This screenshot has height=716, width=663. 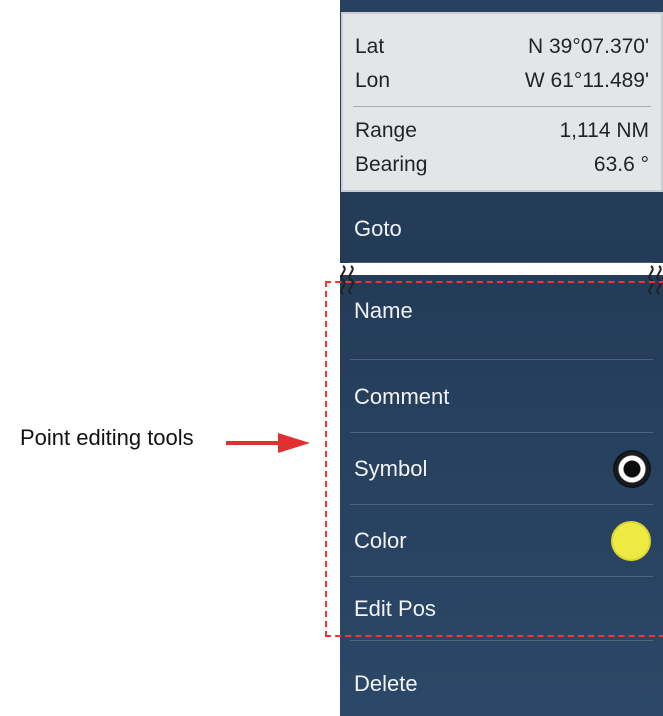 What do you see at coordinates (391, 164) in the screenshot?
I see `bearing-label: Bearing` at bounding box center [391, 164].